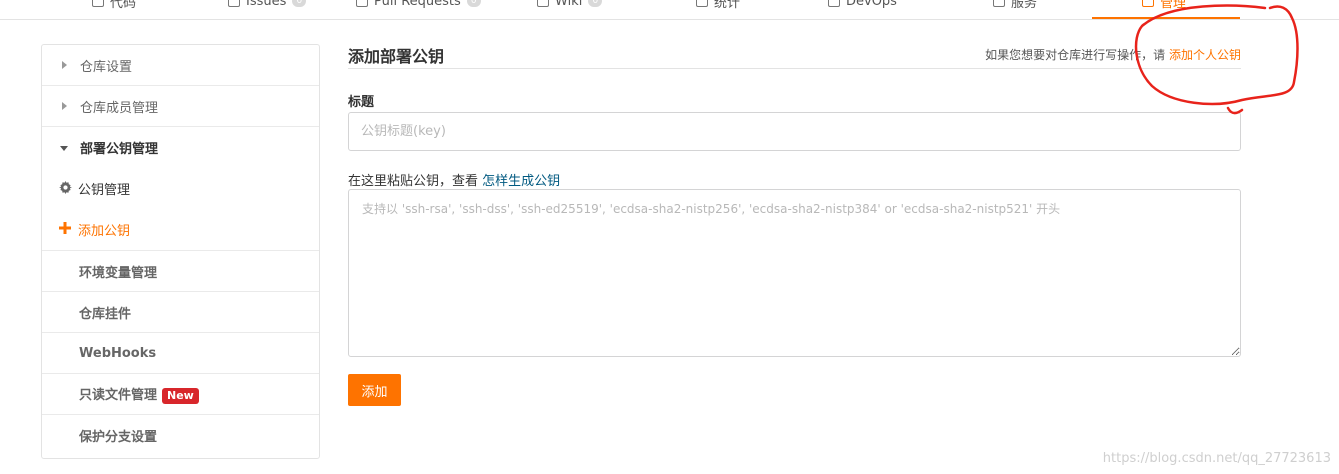 The height and width of the screenshot is (474, 1339). Describe the element at coordinates (105, 314) in the screenshot. I see `sidebar-item-label: 仓库挂件` at that location.